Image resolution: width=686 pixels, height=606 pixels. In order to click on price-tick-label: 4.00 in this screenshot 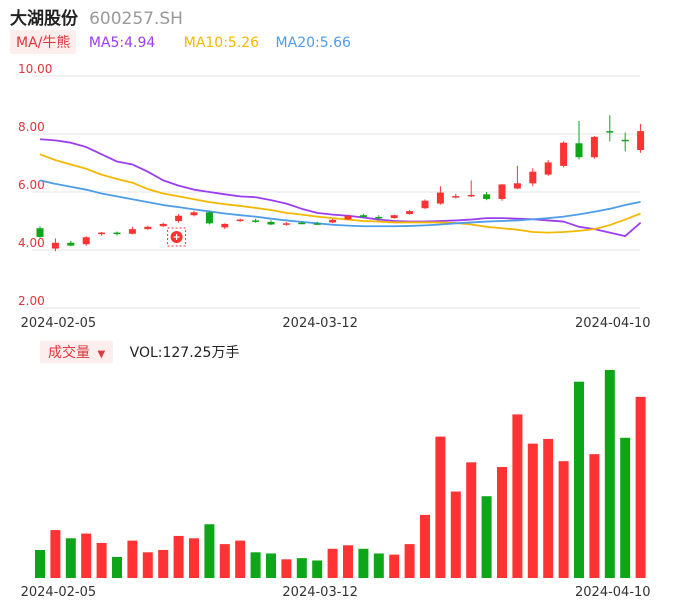, I will do `click(31, 243)`.